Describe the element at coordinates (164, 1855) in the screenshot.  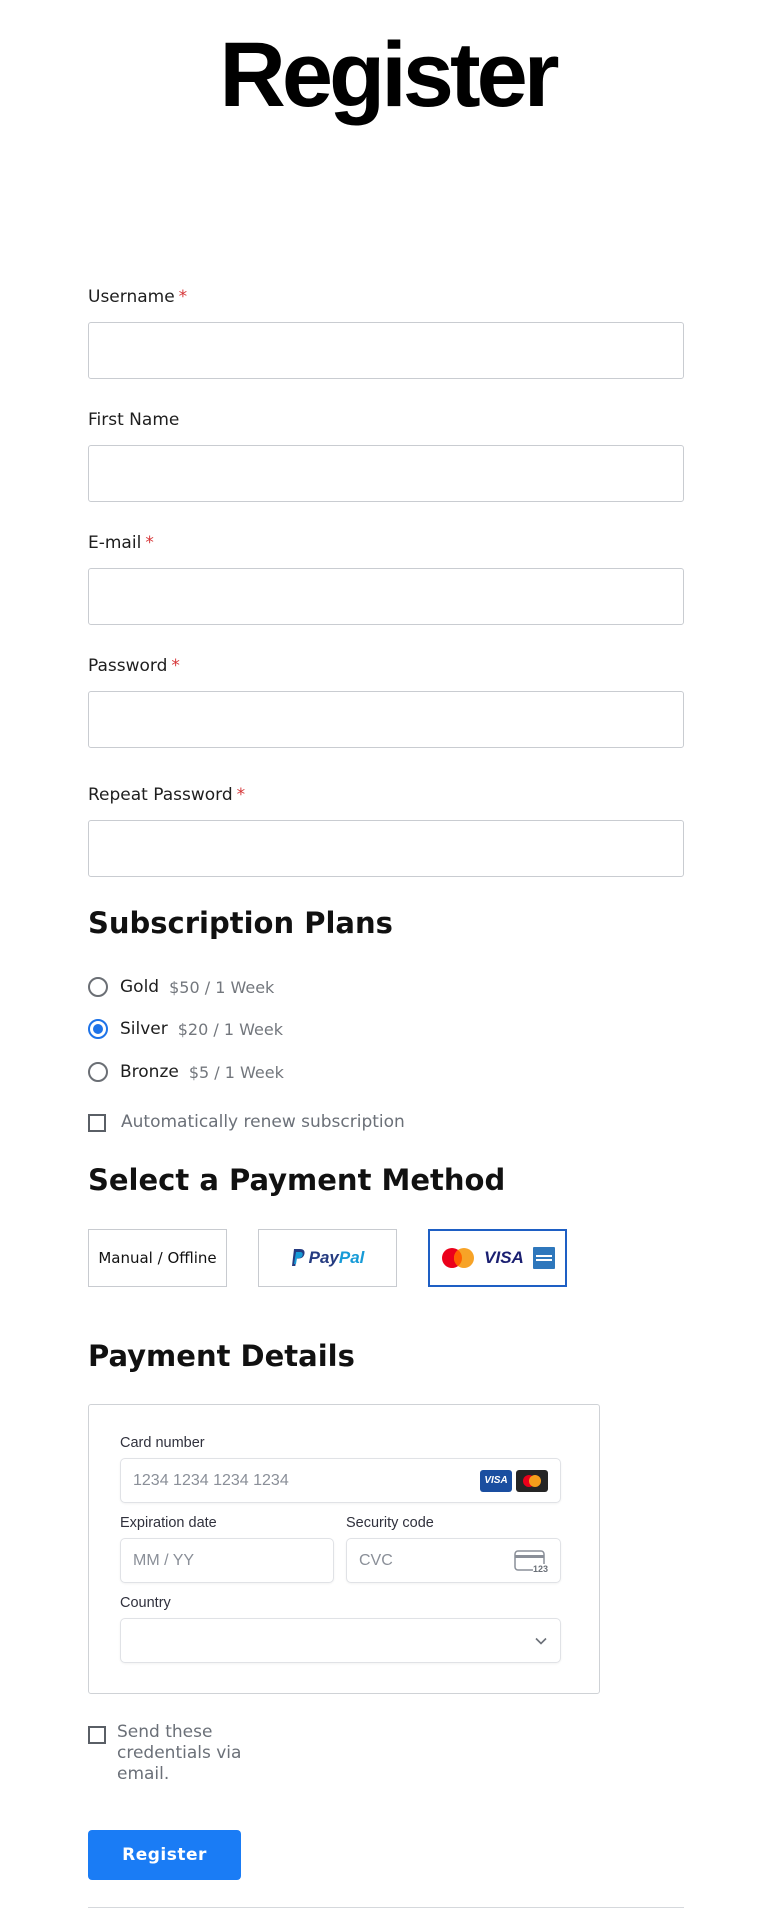
I see `register-button: Register` at that location.